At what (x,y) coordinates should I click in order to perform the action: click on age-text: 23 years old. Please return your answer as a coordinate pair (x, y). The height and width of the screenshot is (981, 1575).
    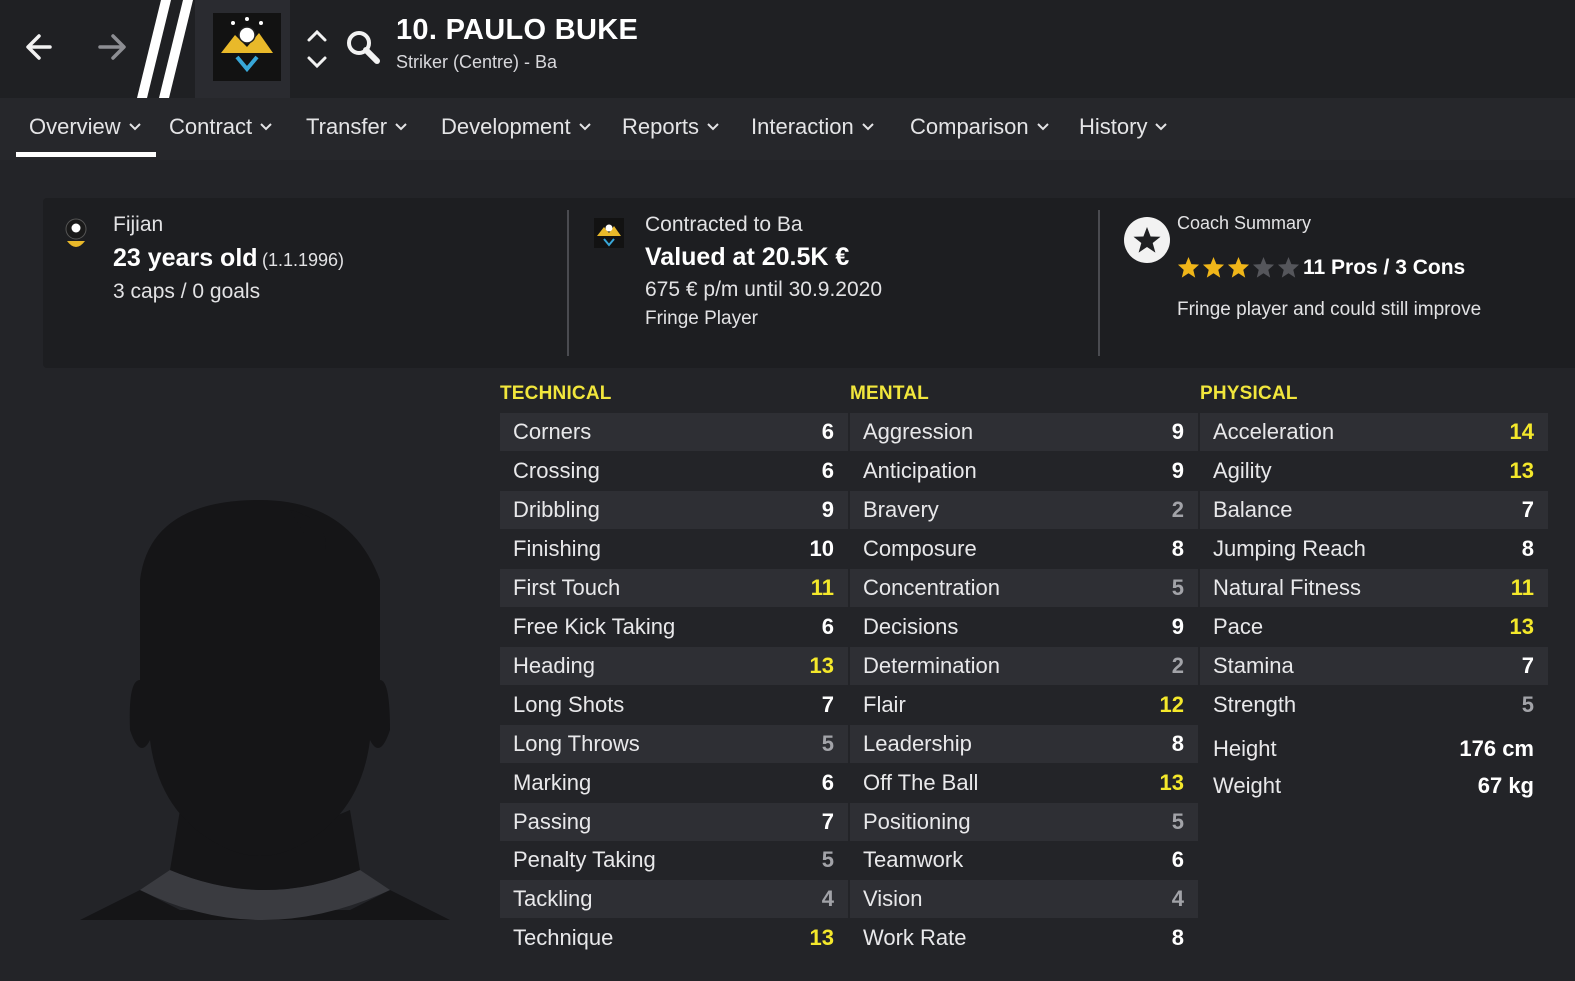
    Looking at the image, I should click on (185, 258).